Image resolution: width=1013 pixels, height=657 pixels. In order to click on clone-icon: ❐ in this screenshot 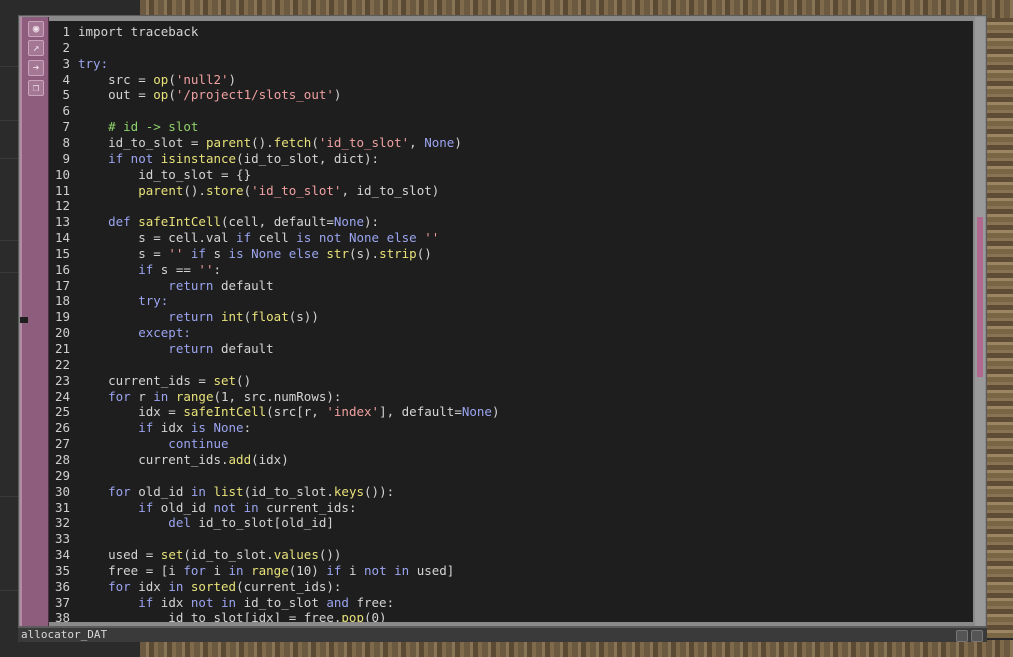, I will do `click(36, 88)`.